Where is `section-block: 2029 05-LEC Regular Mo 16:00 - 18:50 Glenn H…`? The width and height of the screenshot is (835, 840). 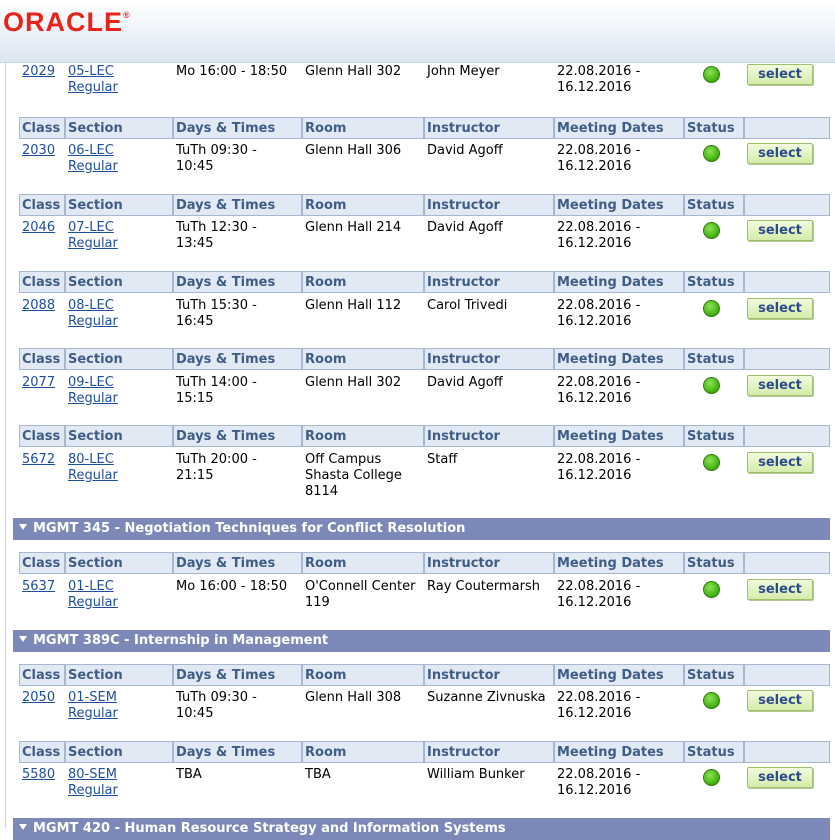 section-block: 2029 05-LEC Regular Mo 16:00 - 18:50 Glenn H… is located at coordinates (424, 86).